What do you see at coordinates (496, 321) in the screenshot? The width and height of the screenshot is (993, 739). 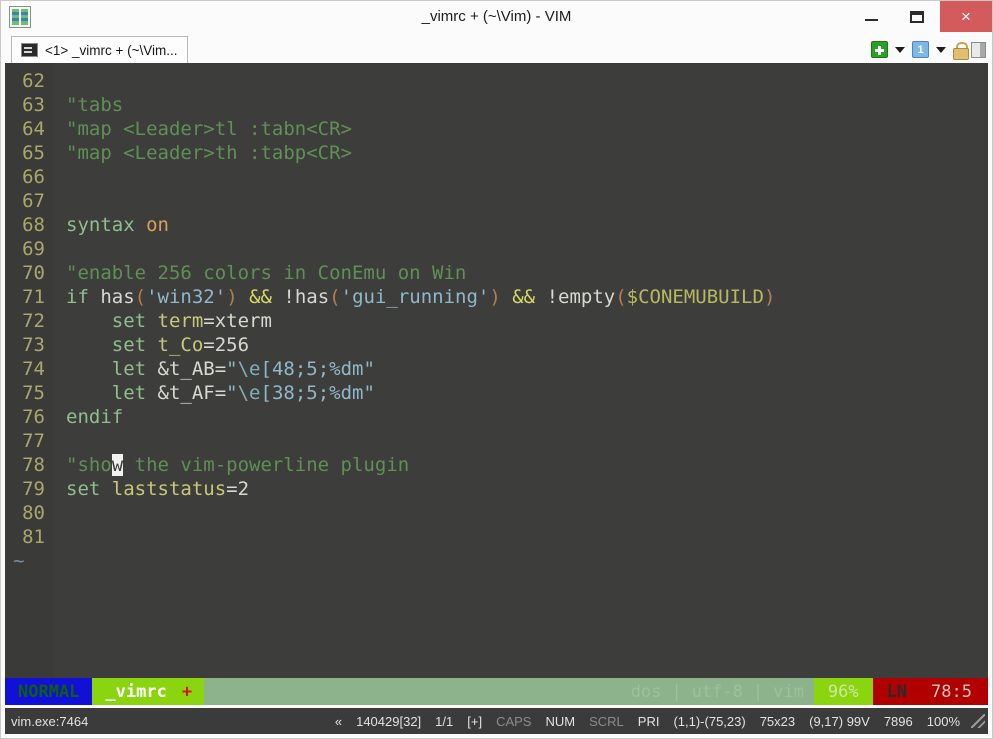 I see `editor-line: 72 set term=xterm` at bounding box center [496, 321].